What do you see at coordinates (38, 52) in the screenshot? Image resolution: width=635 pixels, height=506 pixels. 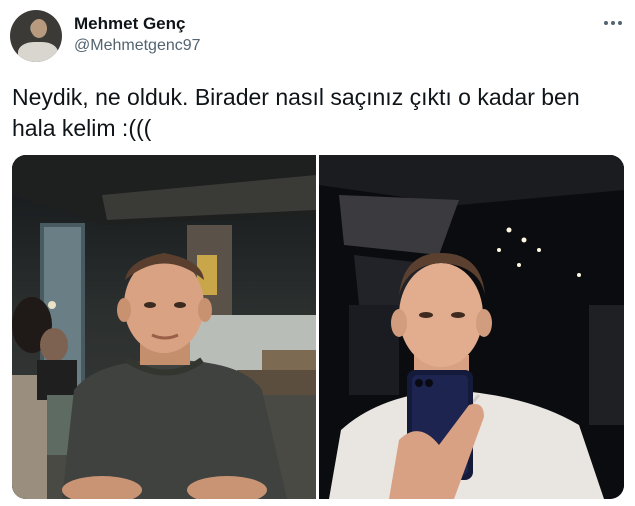 I see `avatar-shirt` at bounding box center [38, 52].